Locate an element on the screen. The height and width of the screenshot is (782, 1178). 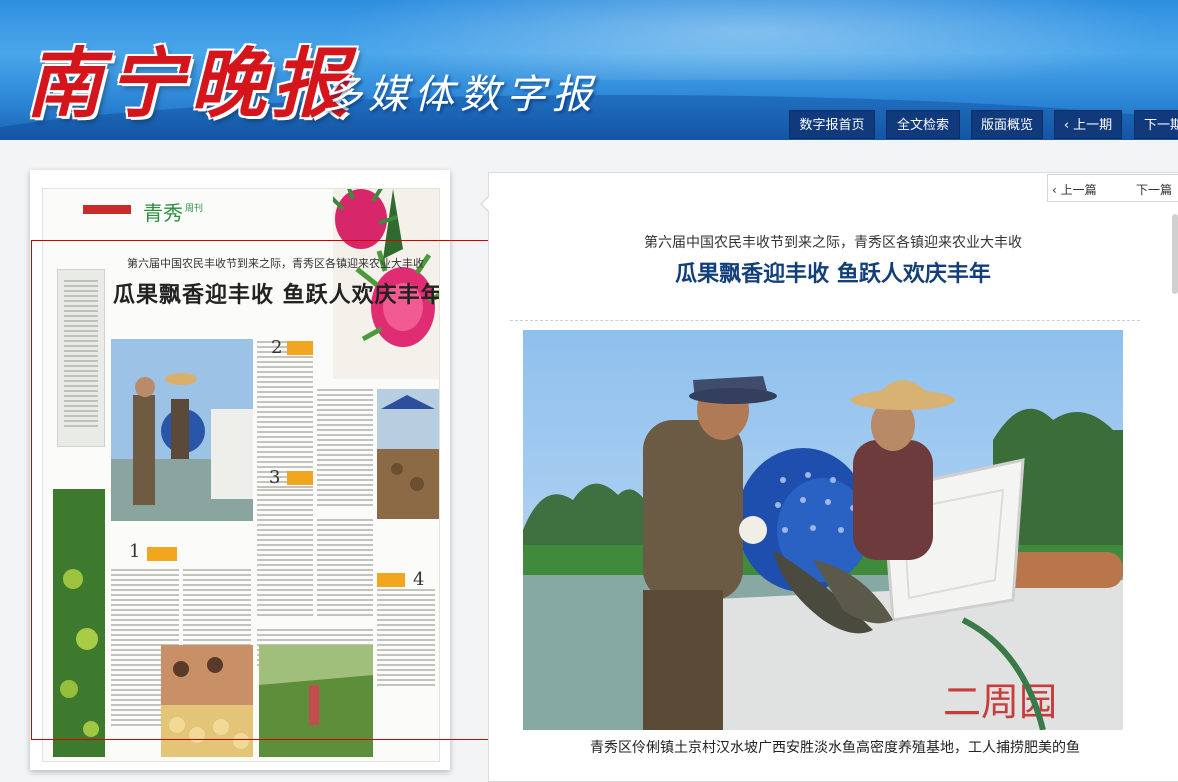
article-title: 瓜果飘香迎丰收 鱼跃人欢庆丰年 is located at coordinates (833, 274).